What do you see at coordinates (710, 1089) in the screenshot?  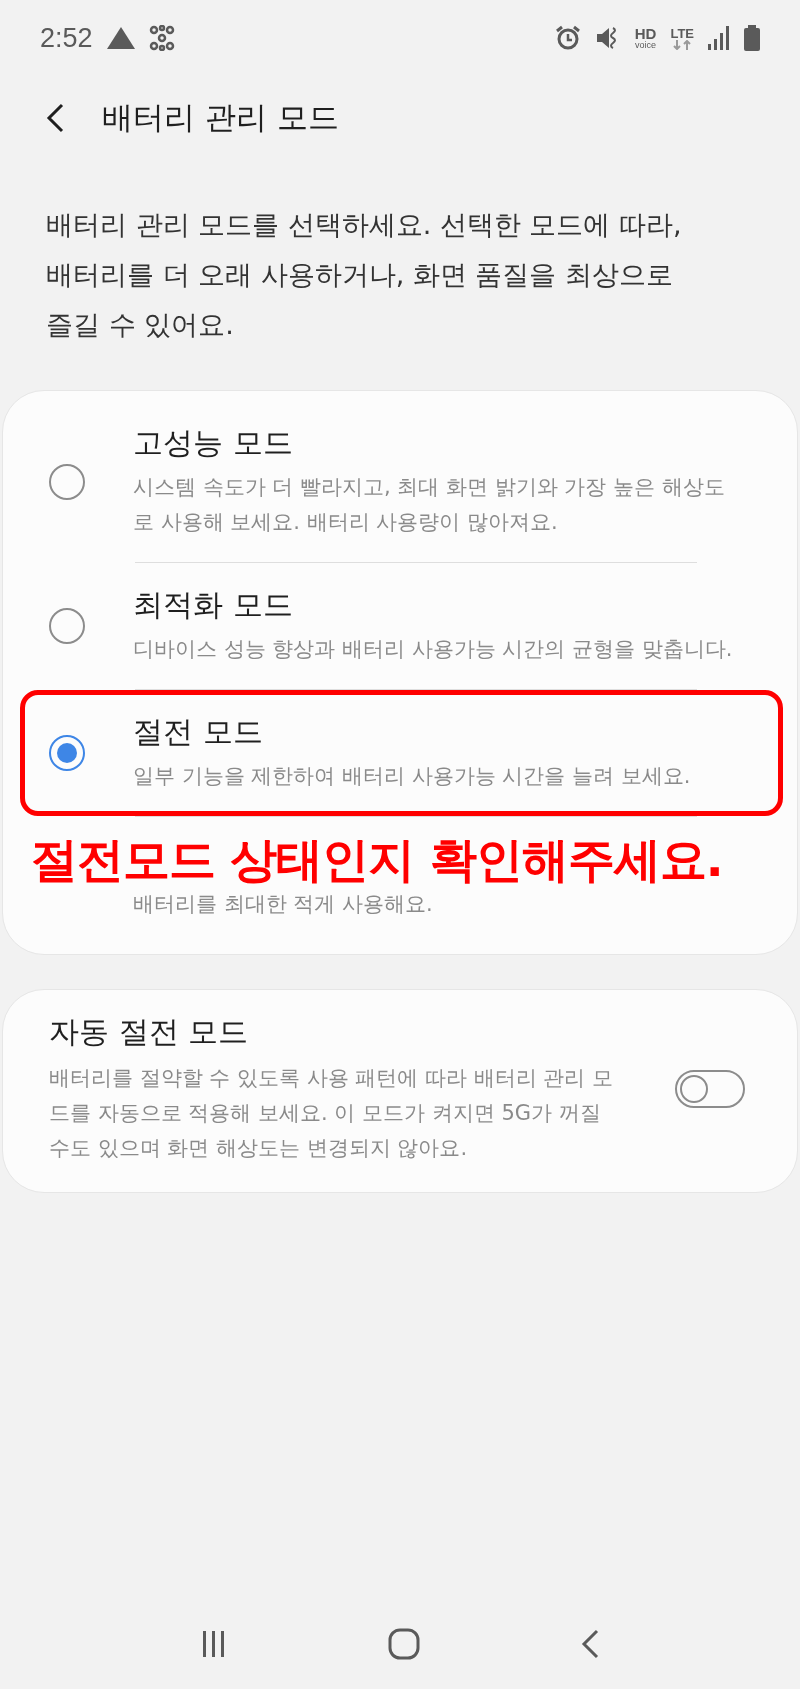 I see `toggle-switch` at bounding box center [710, 1089].